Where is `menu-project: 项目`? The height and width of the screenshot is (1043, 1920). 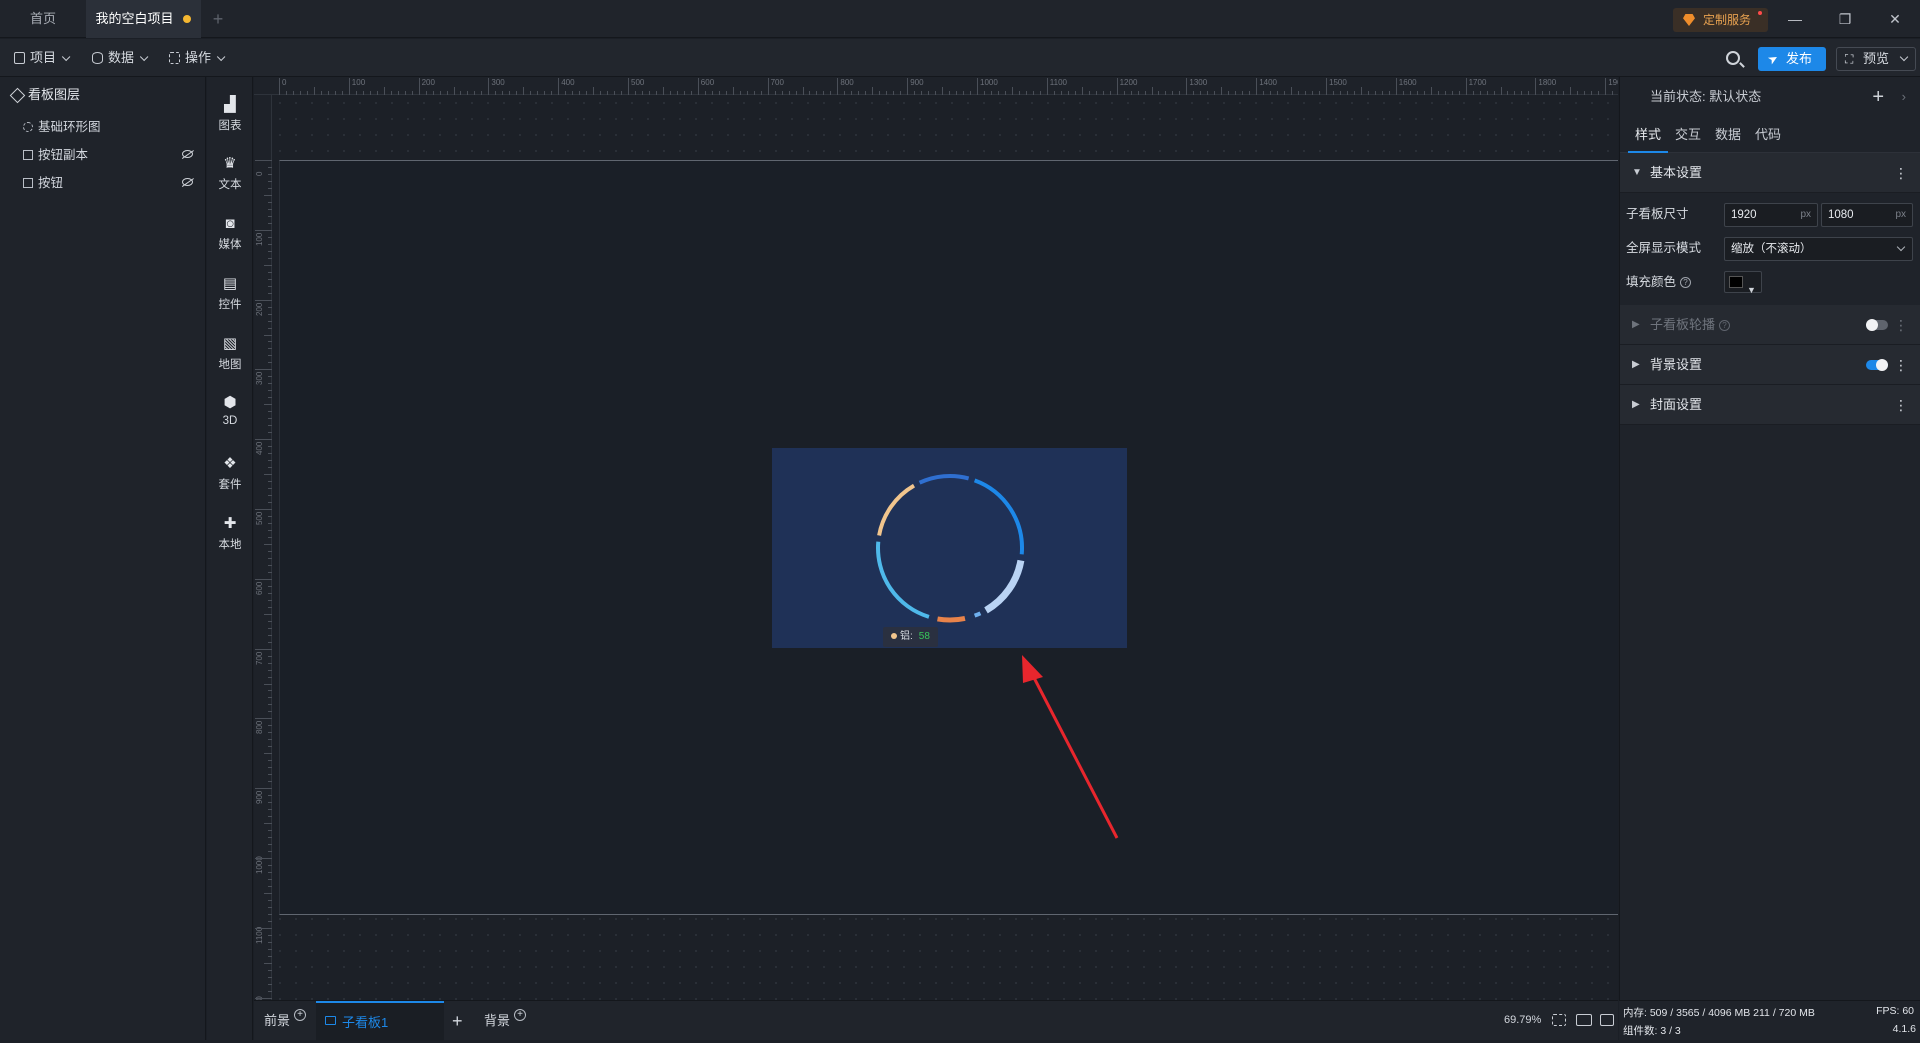 menu-project: 项目 is located at coordinates (41, 58).